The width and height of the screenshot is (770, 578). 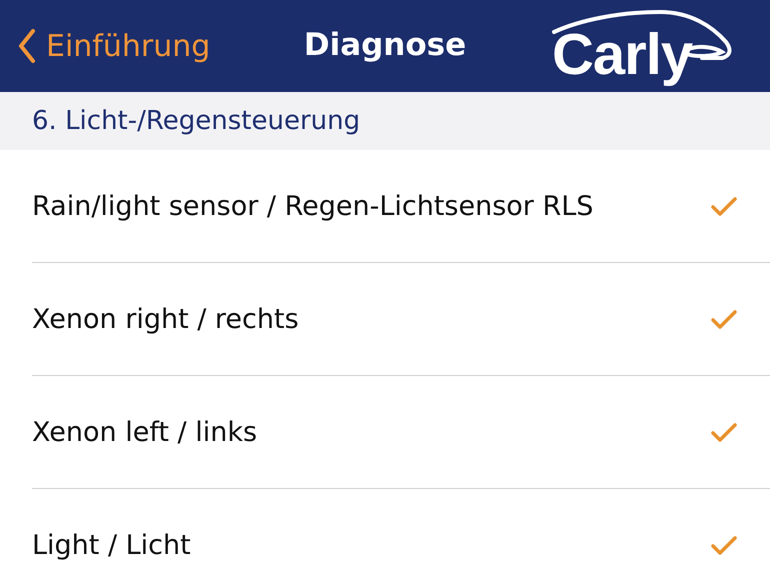 I want to click on back-chevron-icon, so click(x=27, y=46).